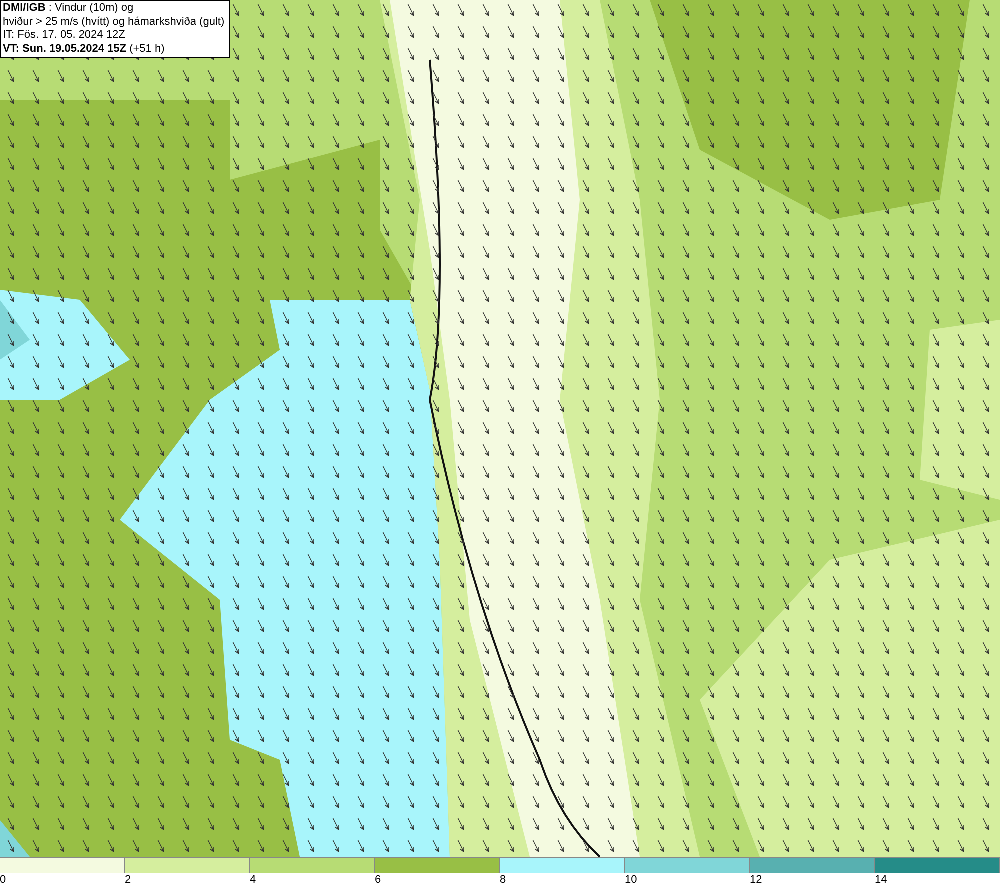 This screenshot has width=1000, height=887. Describe the element at coordinates (4, 880) in the screenshot. I see `colorbar-tick-label: 0` at that location.